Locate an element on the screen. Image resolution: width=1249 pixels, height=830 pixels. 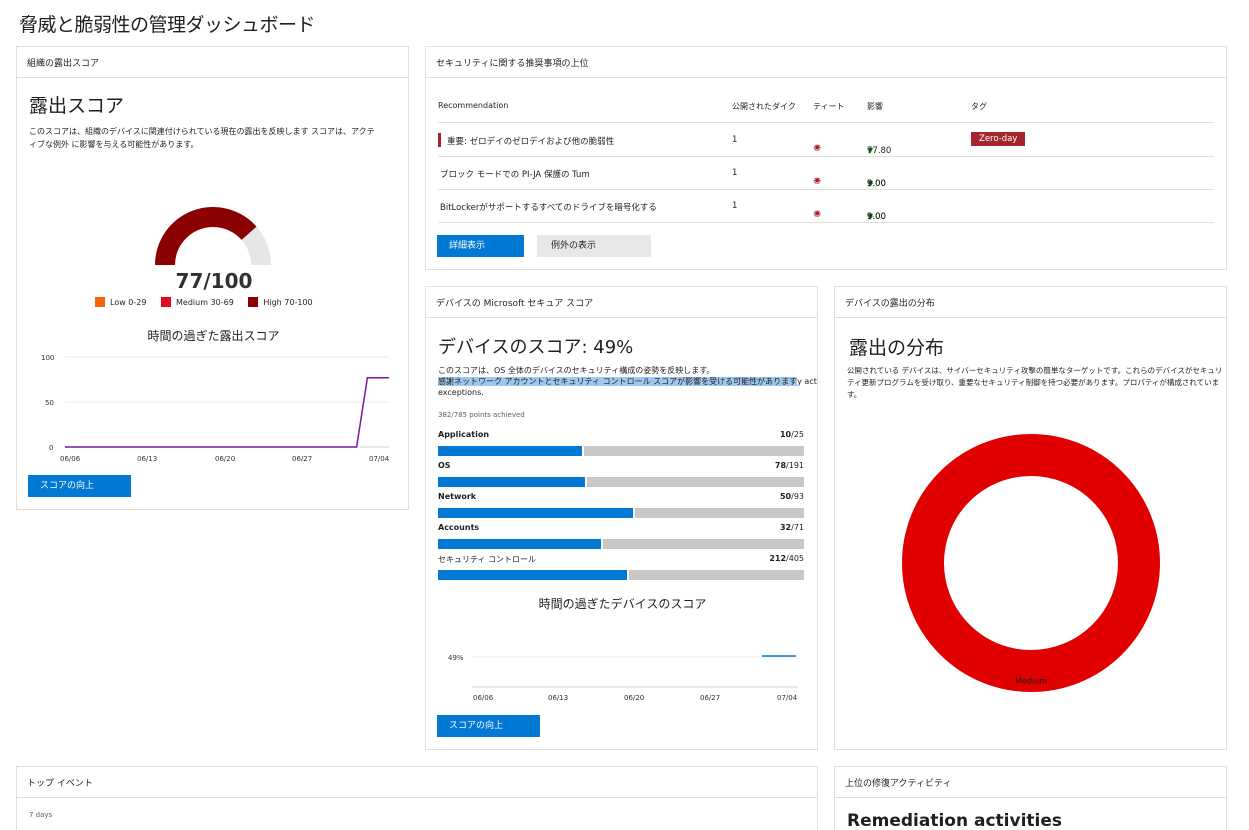
score-category-total: /71 is located at coordinates (797, 527).